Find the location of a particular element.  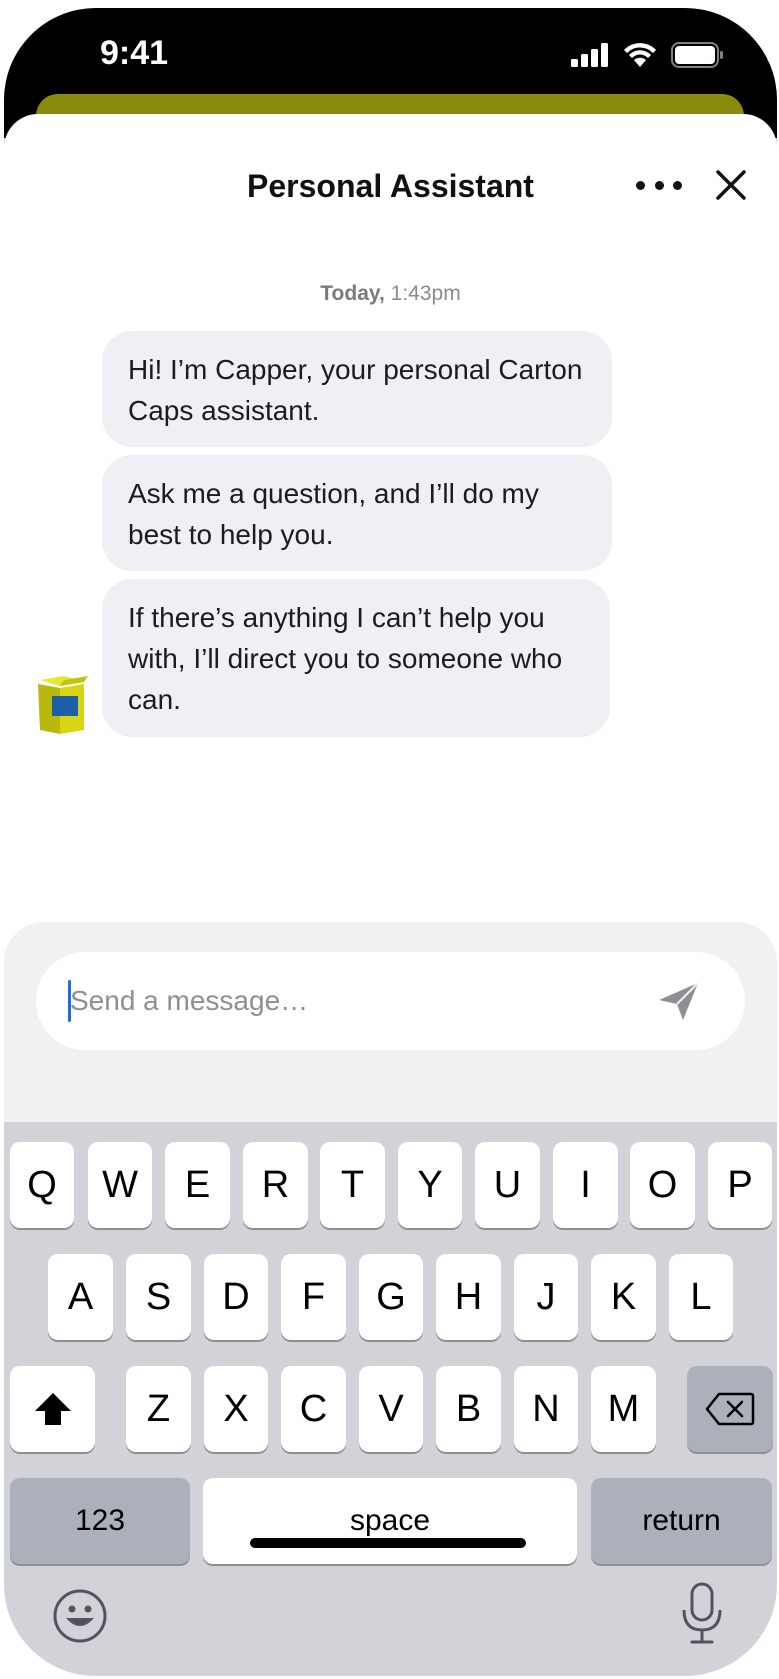

close-button is located at coordinates (731, 185).